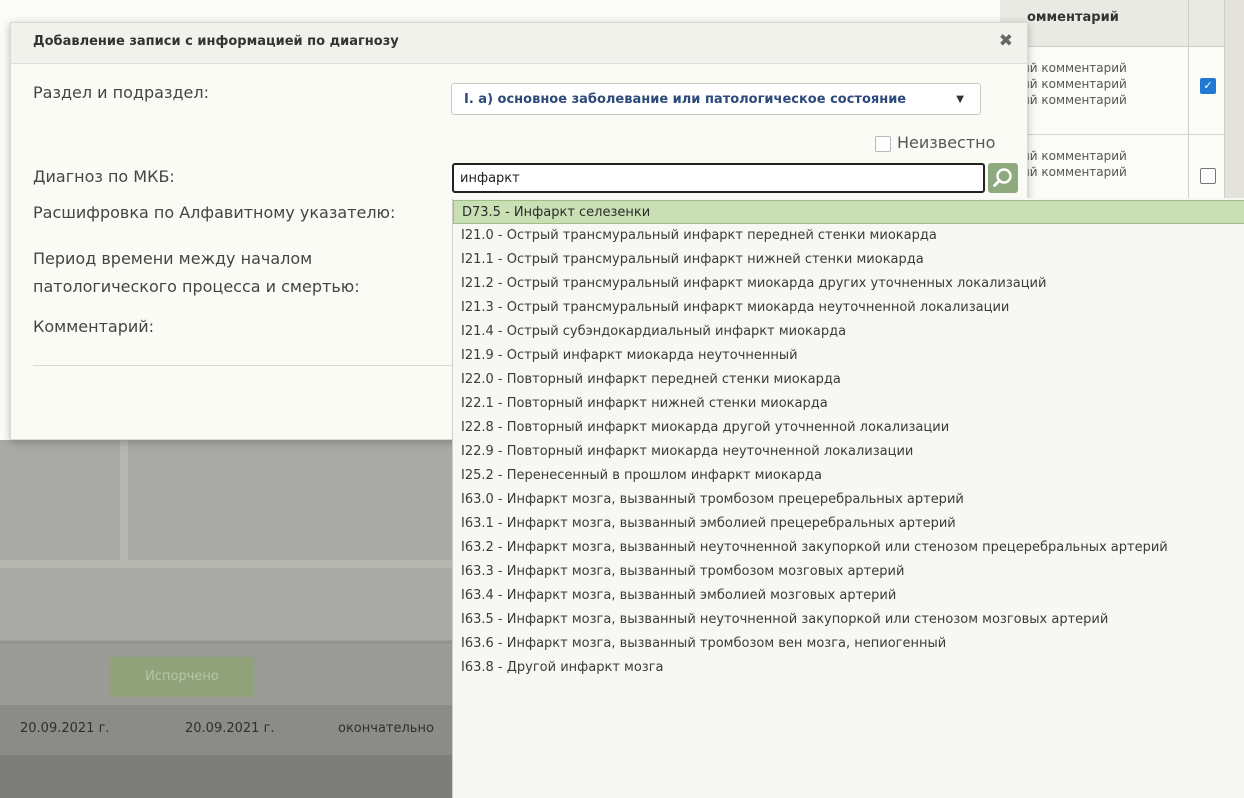 The width and height of the screenshot is (1244, 798). Describe the element at coordinates (214, 212) in the screenshot. I see `decoding-label: Расшифровка по Алфавитному указателю:` at that location.